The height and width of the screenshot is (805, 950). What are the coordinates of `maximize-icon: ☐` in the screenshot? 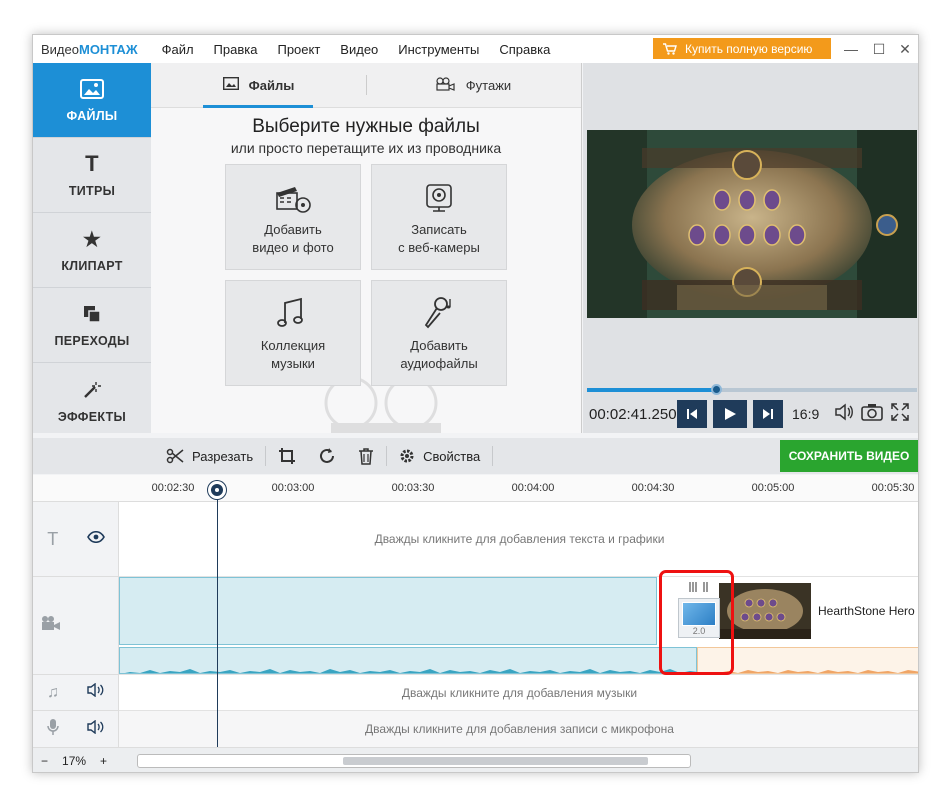 It's located at (879, 49).